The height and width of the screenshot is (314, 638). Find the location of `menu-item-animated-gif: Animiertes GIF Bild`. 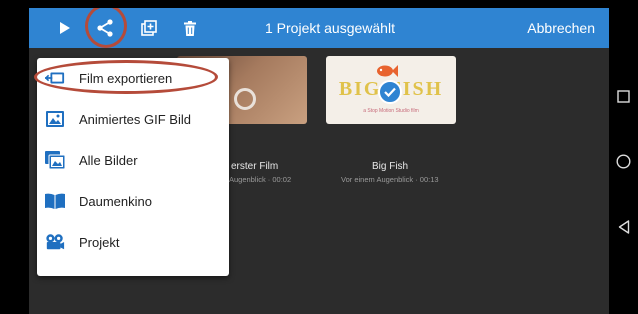

menu-item-animated-gif: Animiertes GIF Bild is located at coordinates (133, 119).